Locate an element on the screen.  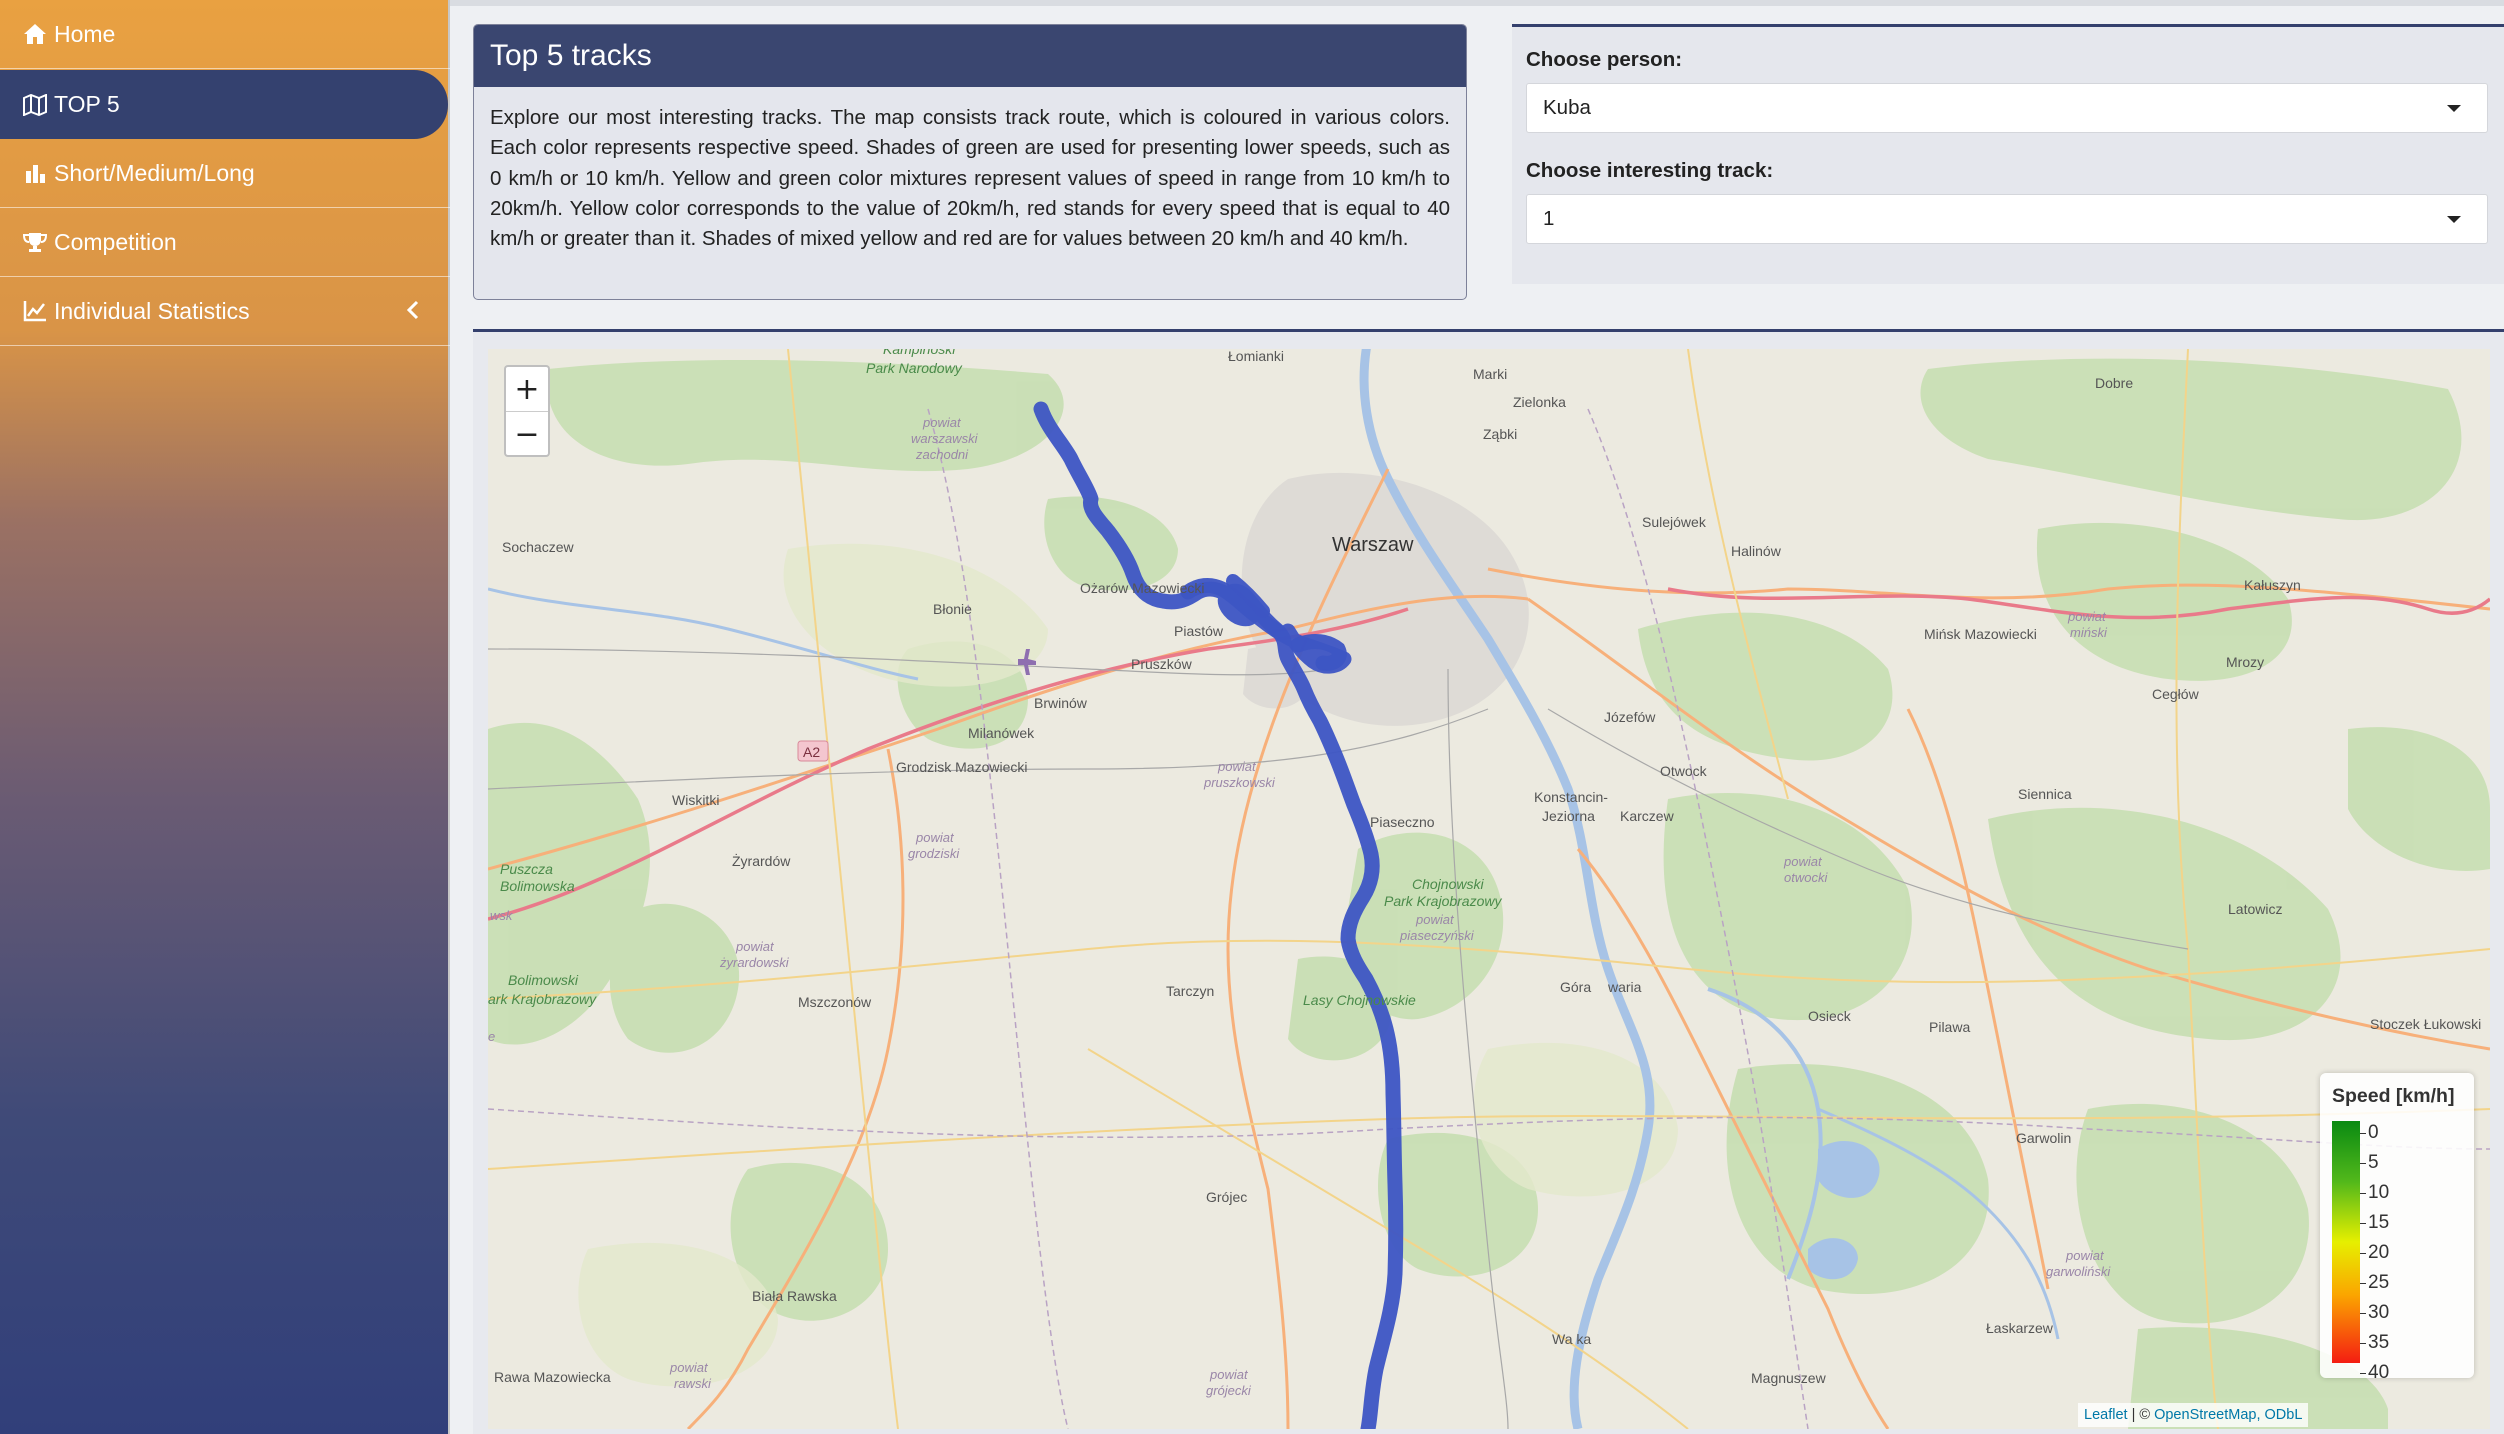
map-label: żyrardowski is located at coordinates (754, 962).